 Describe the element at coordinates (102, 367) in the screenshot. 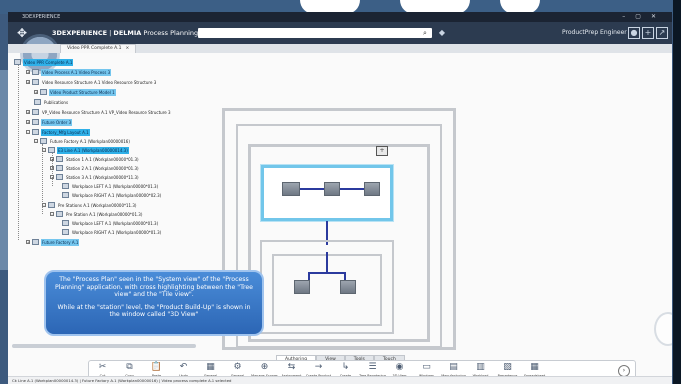

I see `scissors-icon: ✂` at that location.